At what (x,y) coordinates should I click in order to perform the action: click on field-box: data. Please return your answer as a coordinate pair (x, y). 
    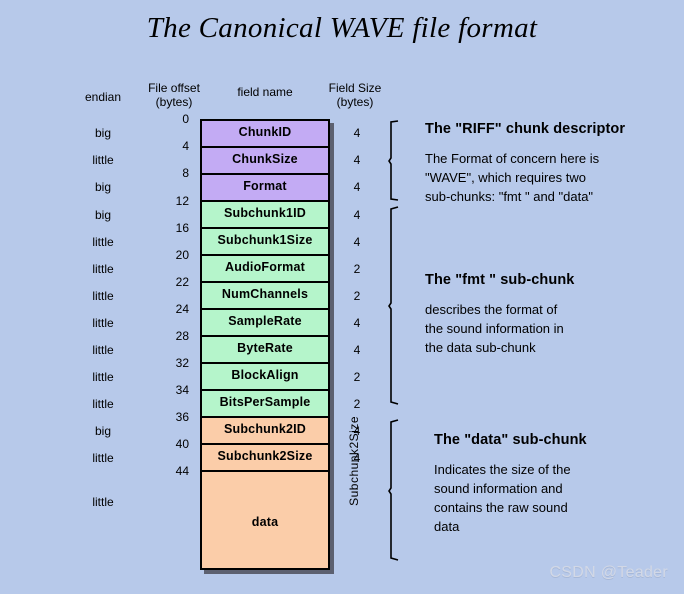
    Looking at the image, I should click on (265, 520).